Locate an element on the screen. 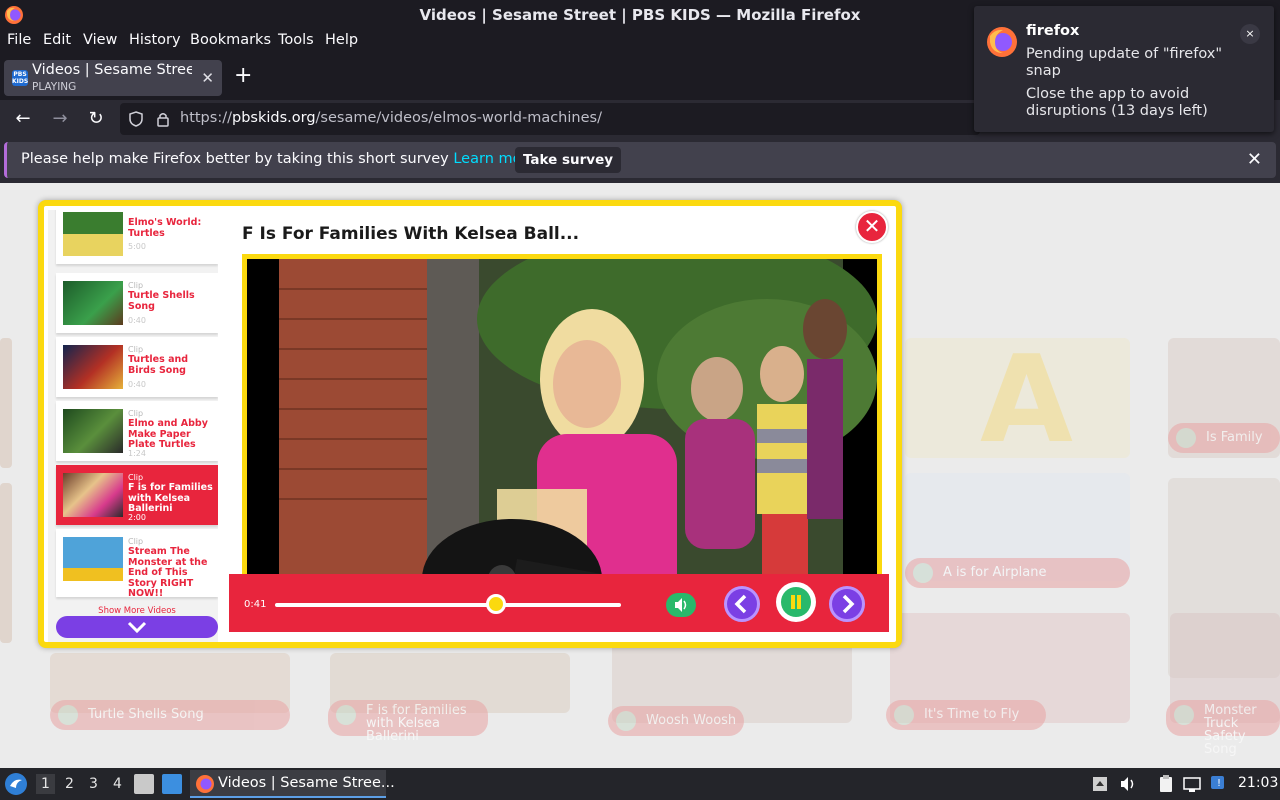 Image resolution: width=1280 pixels, height=800 pixels. tray-up-arrow-icon is located at coordinates (1100, 784).